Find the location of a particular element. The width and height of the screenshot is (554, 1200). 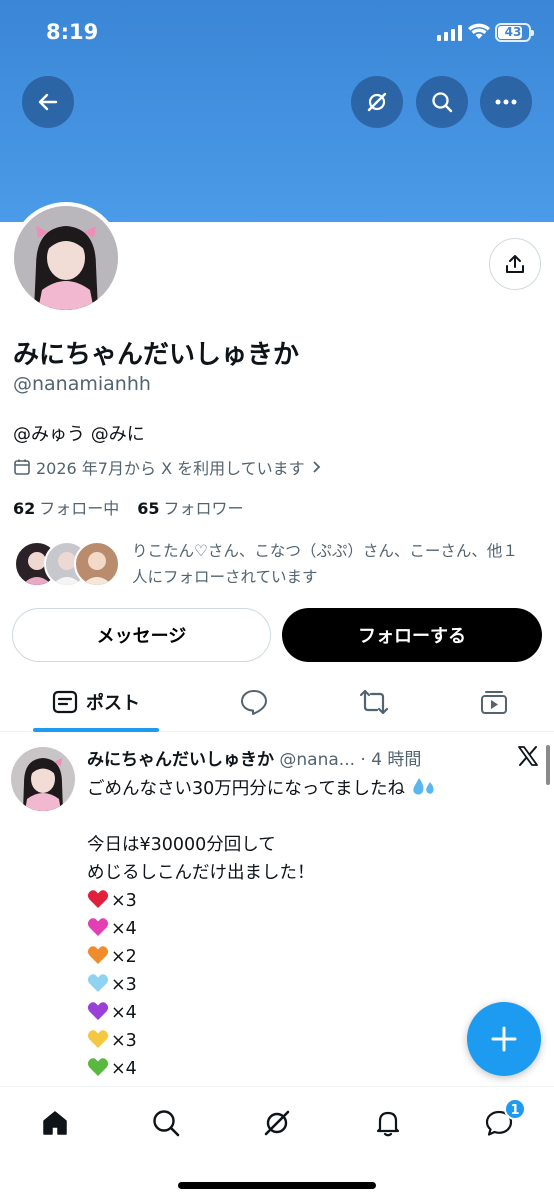

post-handle-time: @nana... · 4 時間 is located at coordinates (350, 760).